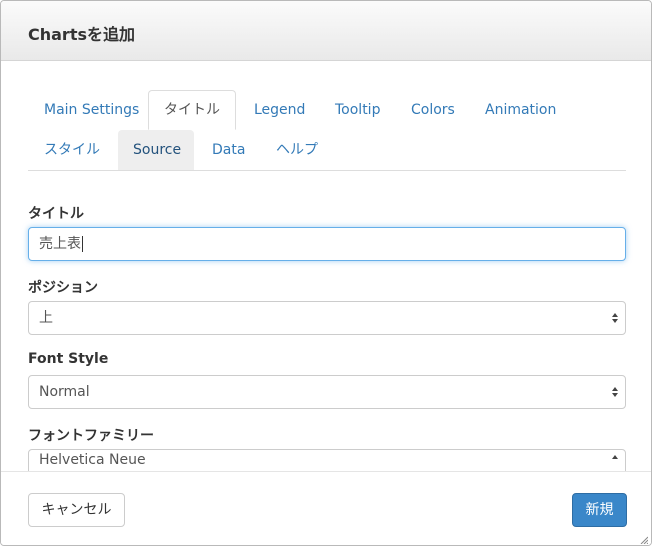 Image resolution: width=652 pixels, height=546 pixels. Describe the element at coordinates (327, 170) in the screenshot. I see `tabs-divider` at that location.